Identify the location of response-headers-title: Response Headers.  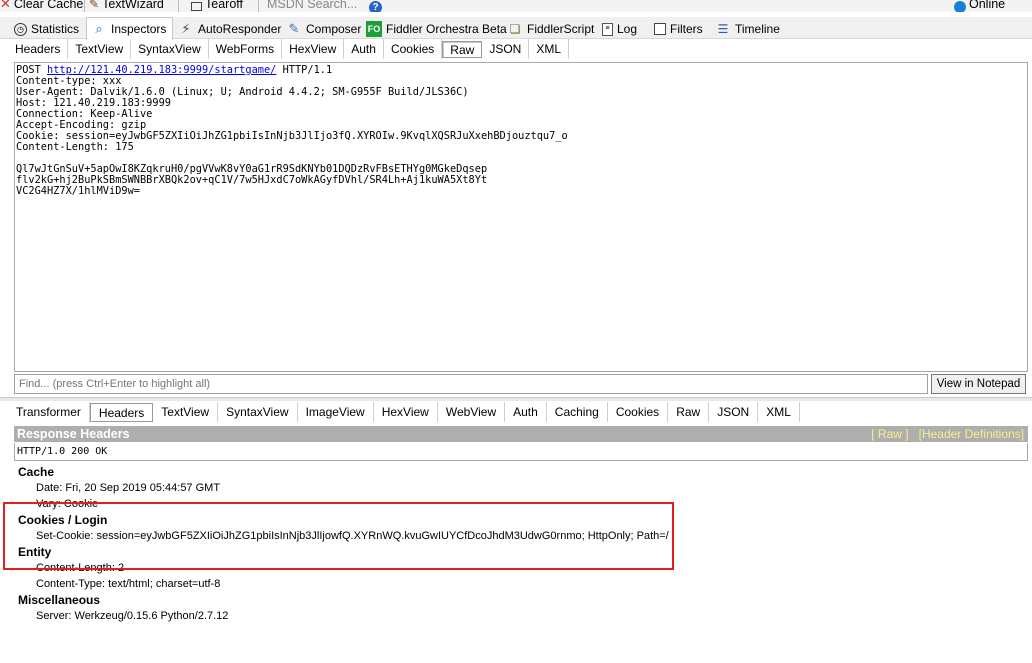
(73, 434).